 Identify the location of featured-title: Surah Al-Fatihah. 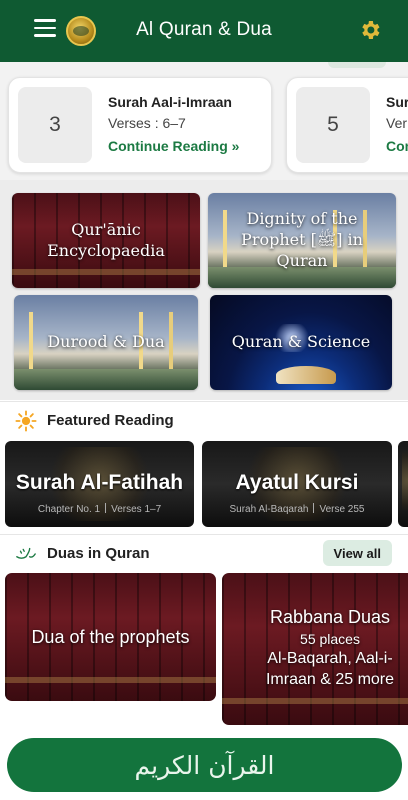
(99, 482).